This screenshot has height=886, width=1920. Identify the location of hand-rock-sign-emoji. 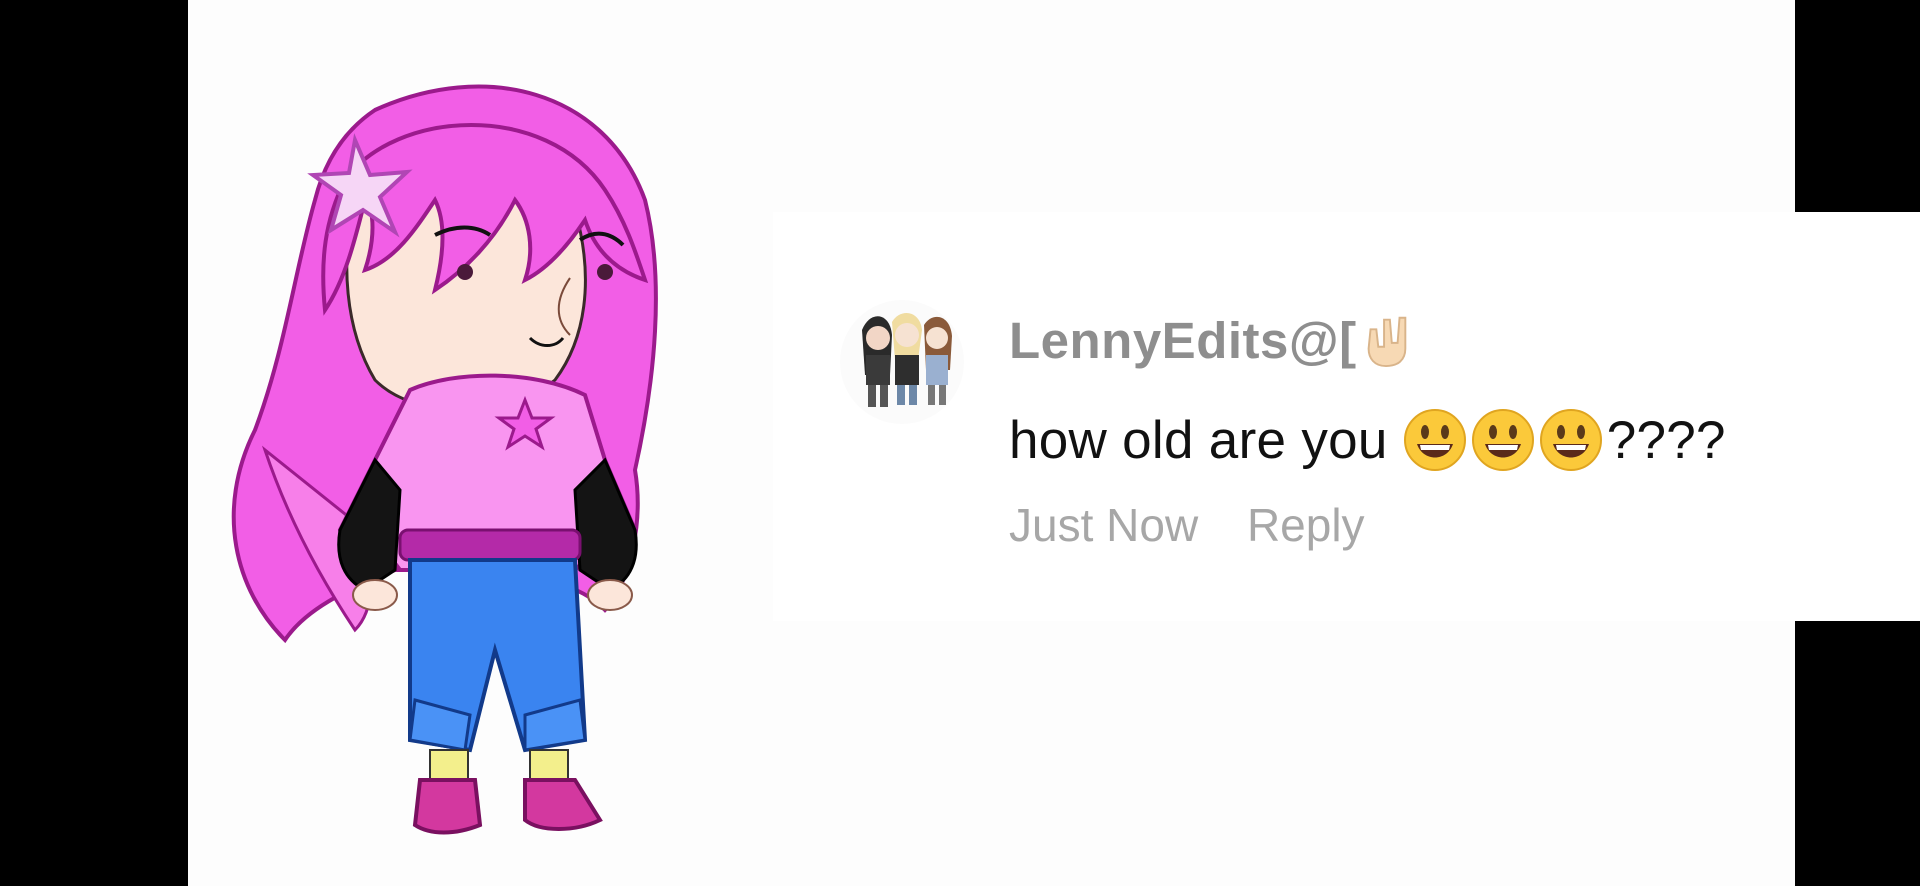
(1386, 340).